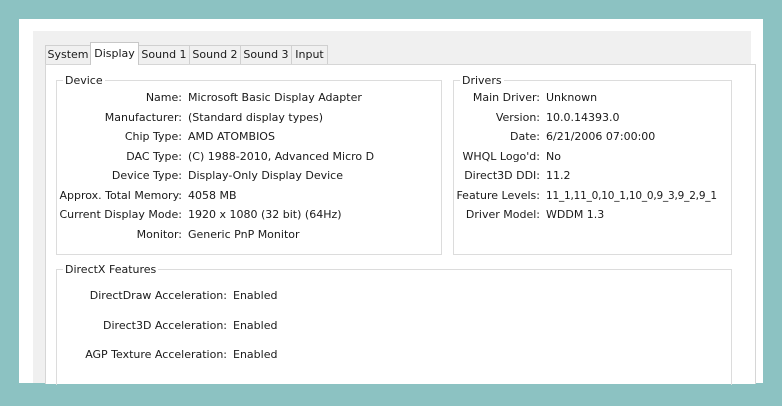 This screenshot has height=406, width=782. Describe the element at coordinates (525, 136) in the screenshot. I see `drivers-label: Date:` at that location.